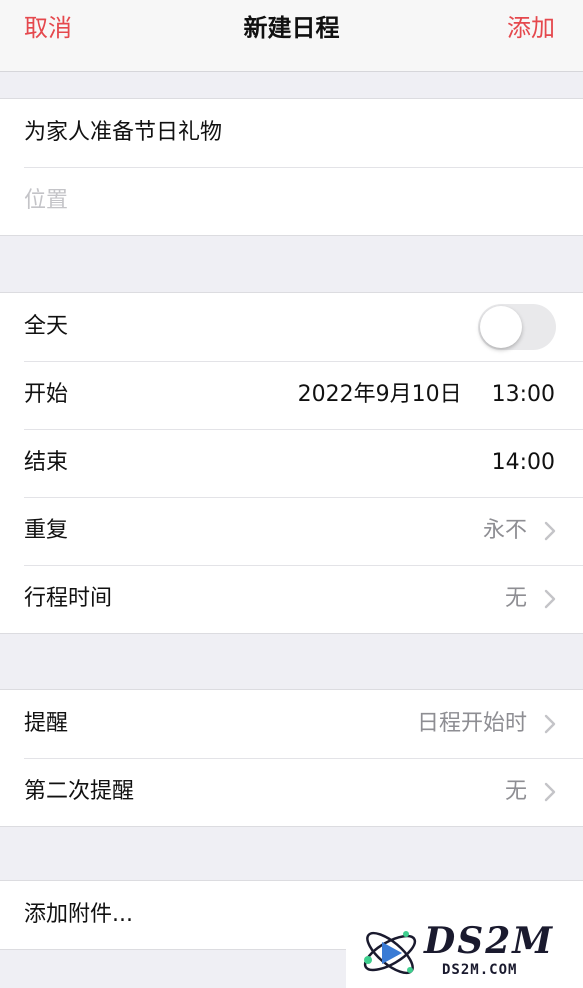 This screenshot has height=988, width=583. Describe the element at coordinates (46, 530) in the screenshot. I see `repeat-label: 重复` at that location.